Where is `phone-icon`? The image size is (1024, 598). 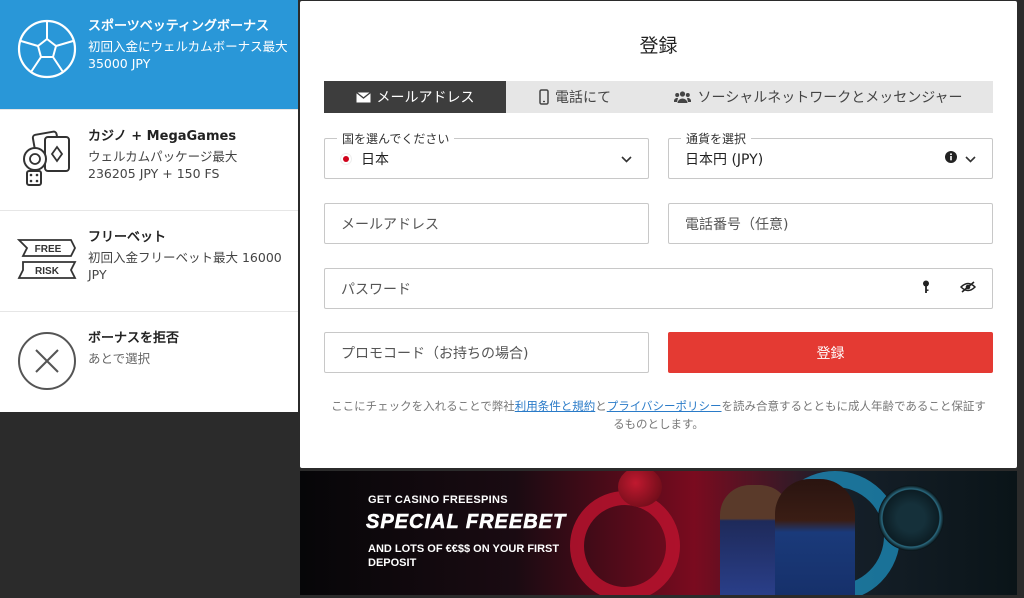
phone-icon is located at coordinates (544, 97).